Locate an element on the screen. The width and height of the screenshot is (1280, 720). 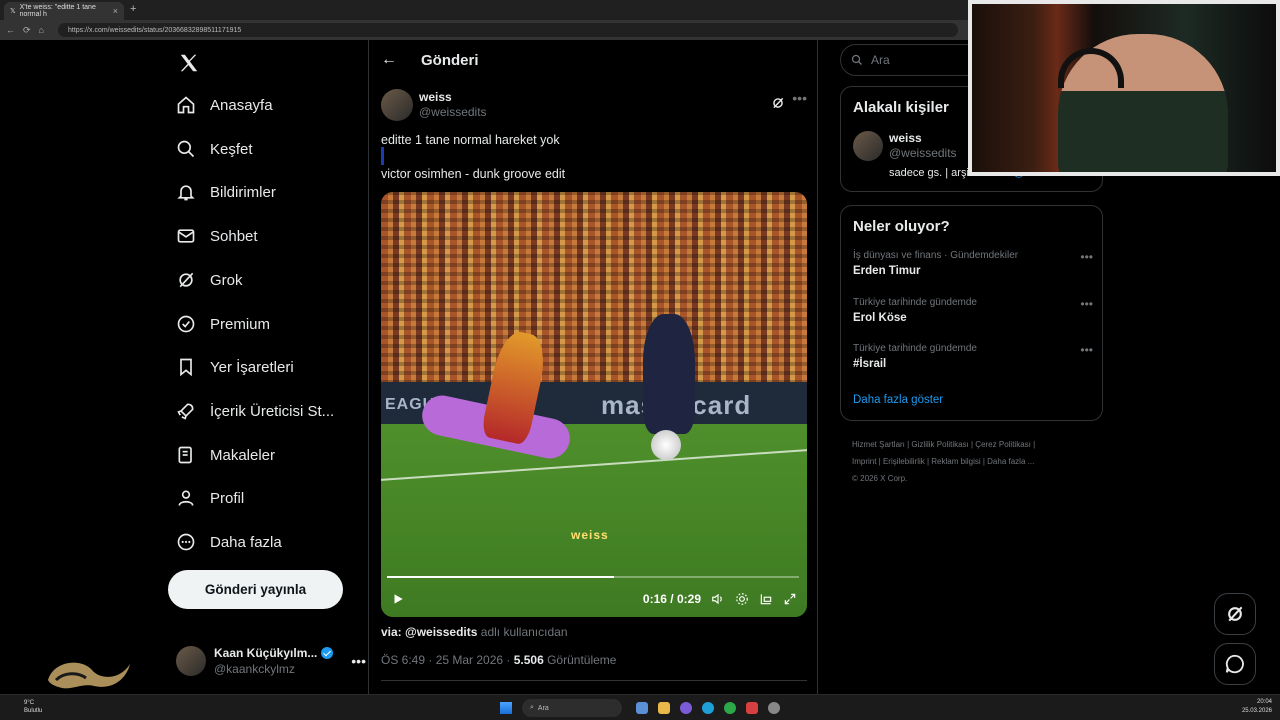
chrome-icon is located at coordinates (730, 708).